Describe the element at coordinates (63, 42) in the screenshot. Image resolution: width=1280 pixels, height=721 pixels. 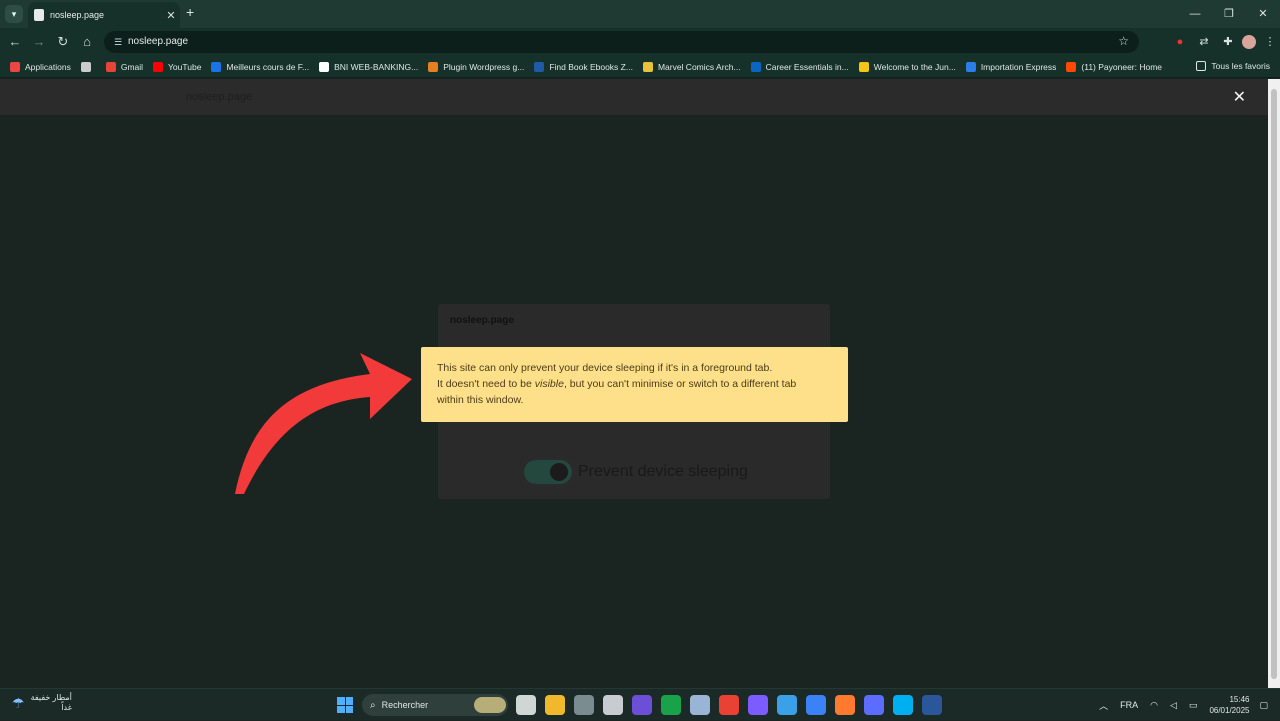
I see `reload-button: ↻` at that location.